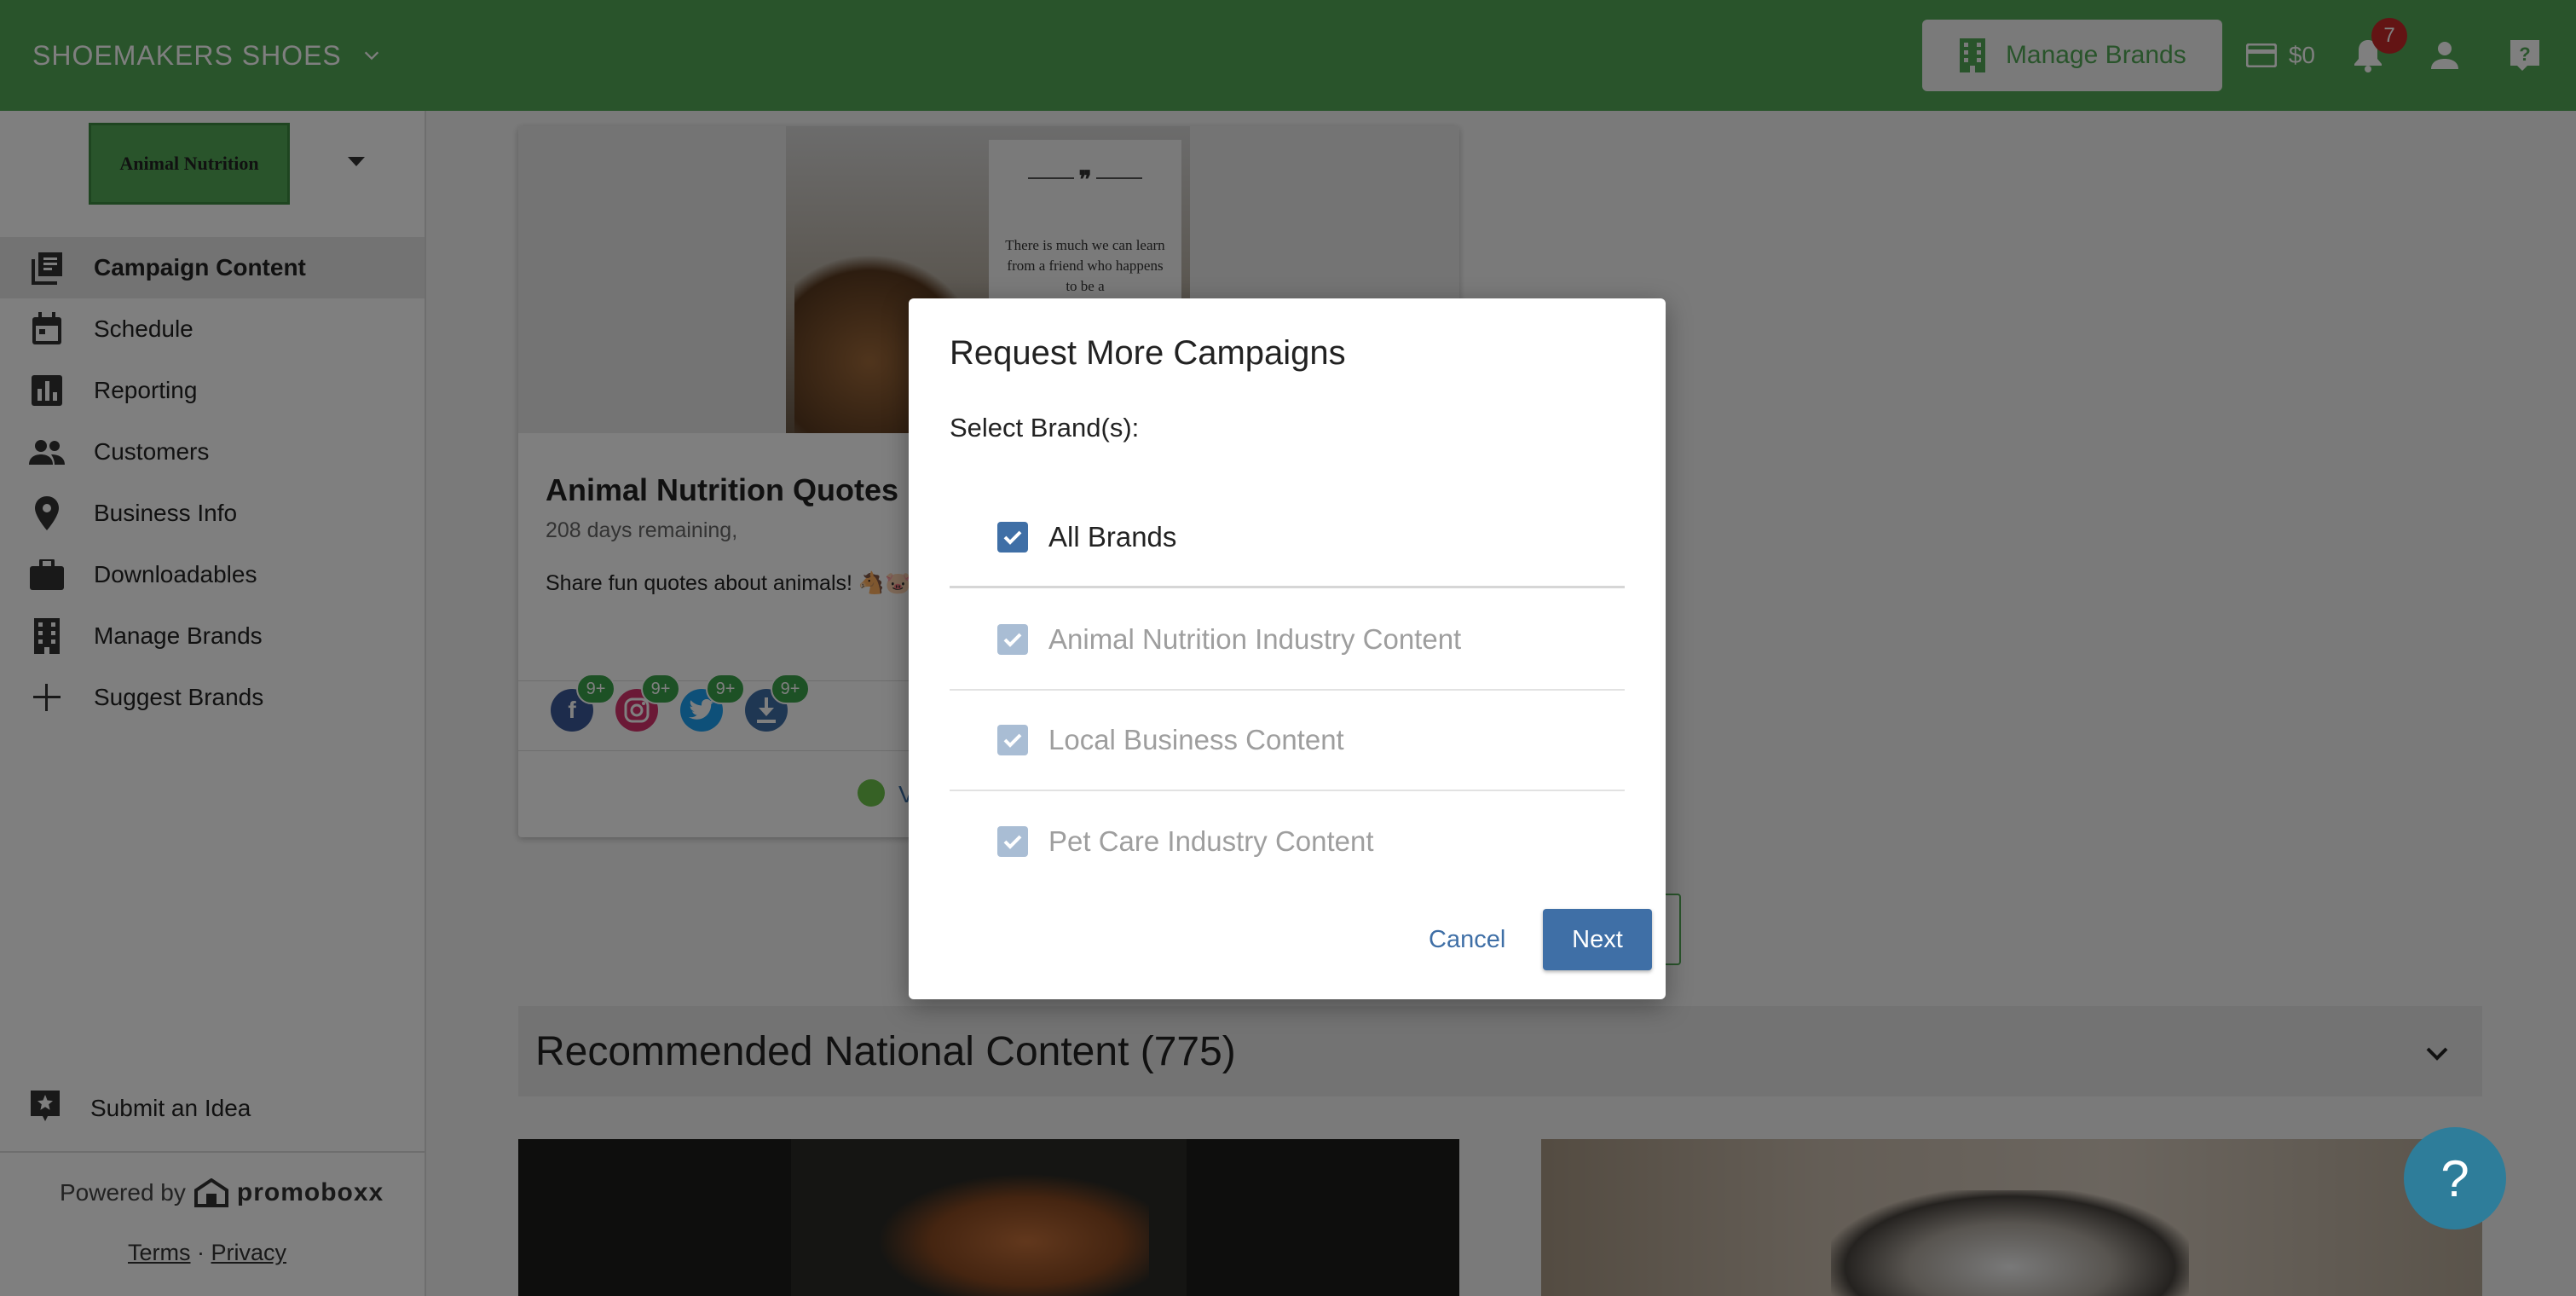 This screenshot has width=2576, height=1296. Describe the element at coordinates (1211, 841) in the screenshot. I see `brand-option-label: Pet Care Industry Content` at that location.